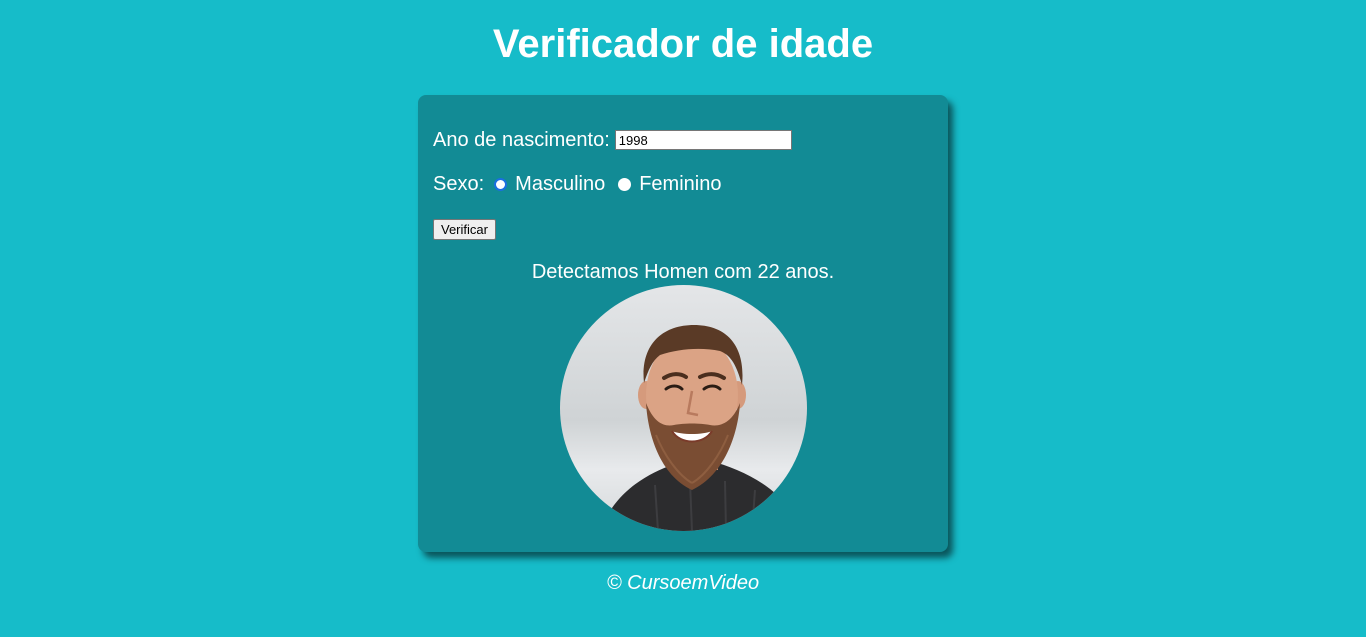 This screenshot has width=1366, height=637. I want to click on radio-feminino, so click(625, 184).